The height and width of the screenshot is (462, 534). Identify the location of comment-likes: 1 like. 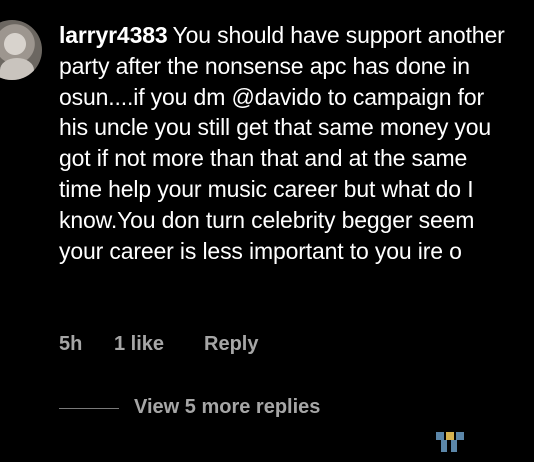
(159, 344).